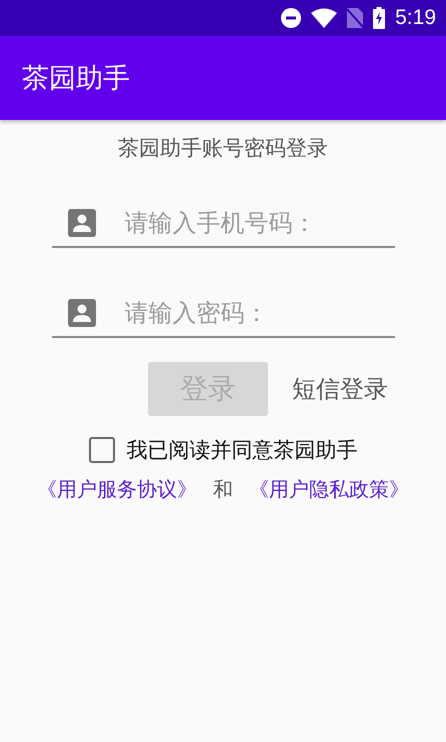 The width and height of the screenshot is (446, 742). Describe the element at coordinates (223, 148) in the screenshot. I see `login-heading: 茶园助手账号密码登录` at that location.